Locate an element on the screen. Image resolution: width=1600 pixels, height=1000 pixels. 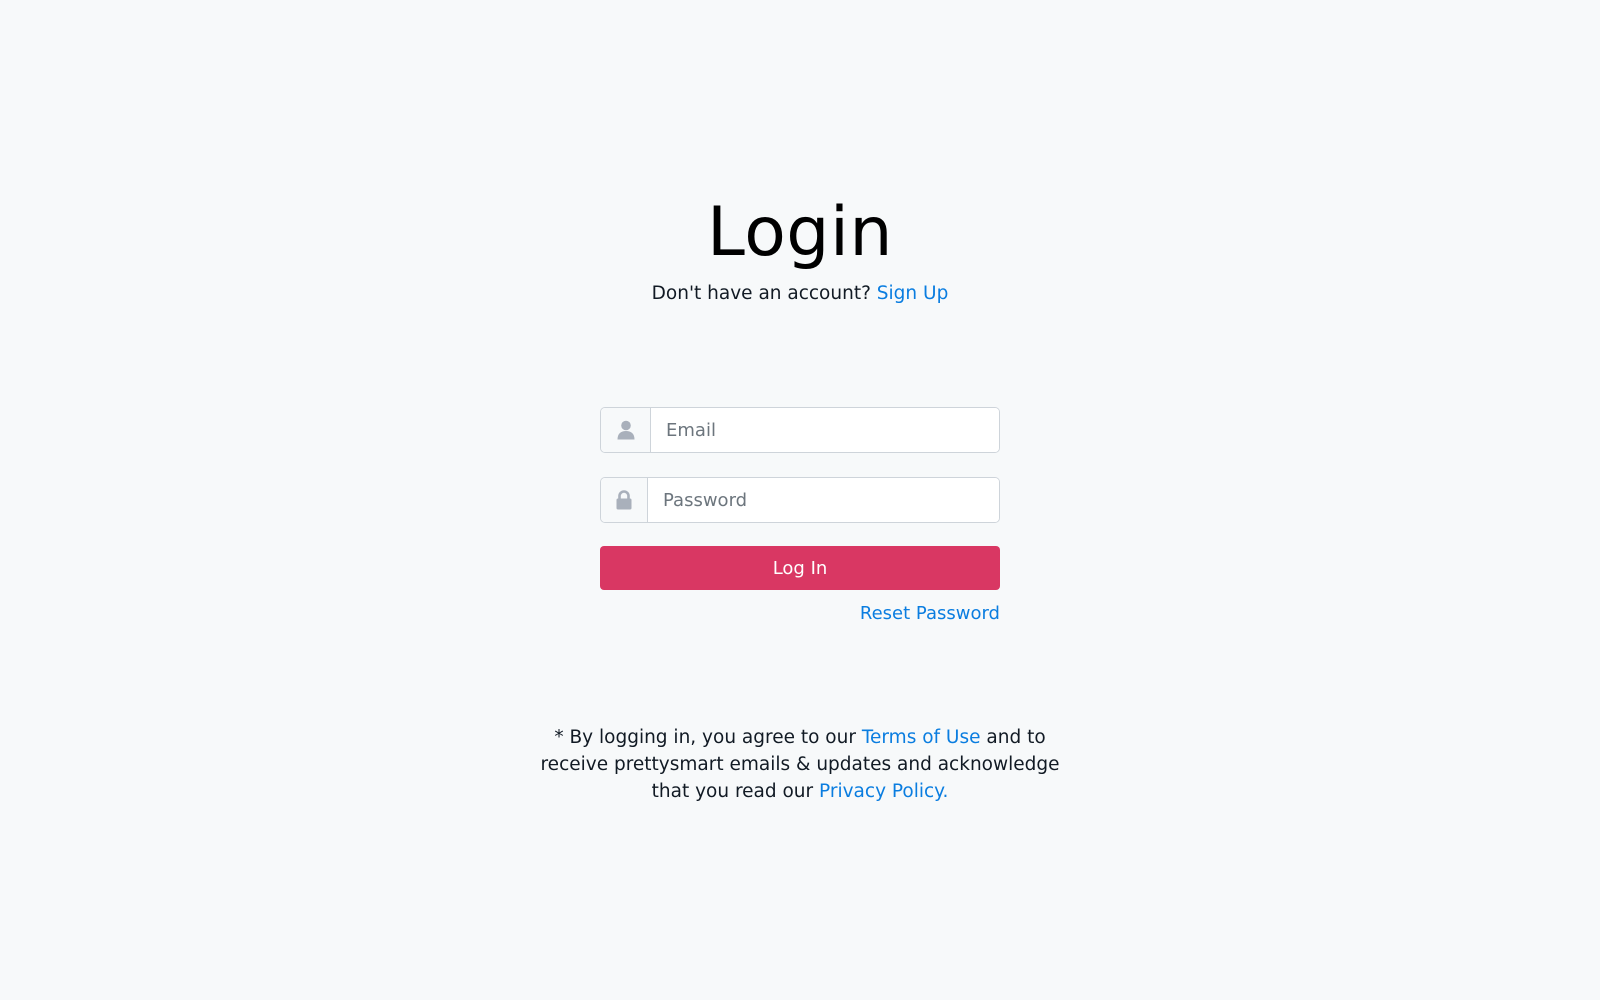
signup-prompt-text: Don't have an account? is located at coordinates (761, 293).